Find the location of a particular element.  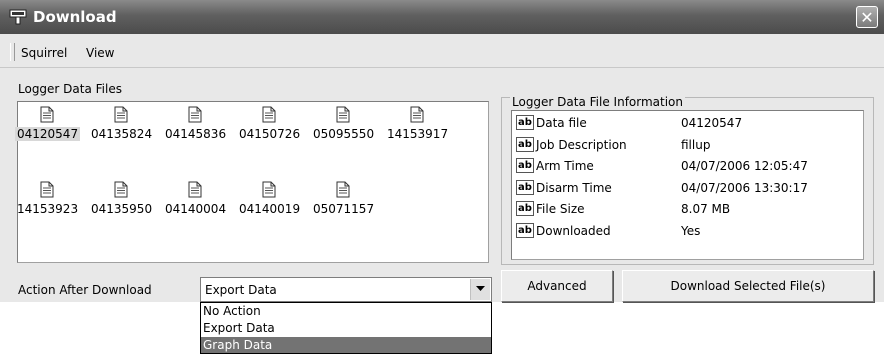

close-button: ✕ is located at coordinates (867, 17).